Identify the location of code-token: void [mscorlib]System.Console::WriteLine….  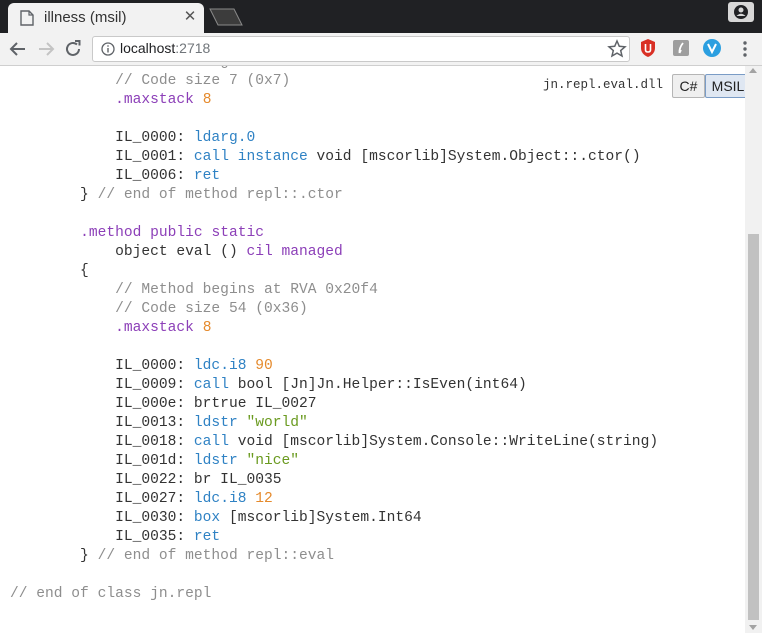
(443, 442).